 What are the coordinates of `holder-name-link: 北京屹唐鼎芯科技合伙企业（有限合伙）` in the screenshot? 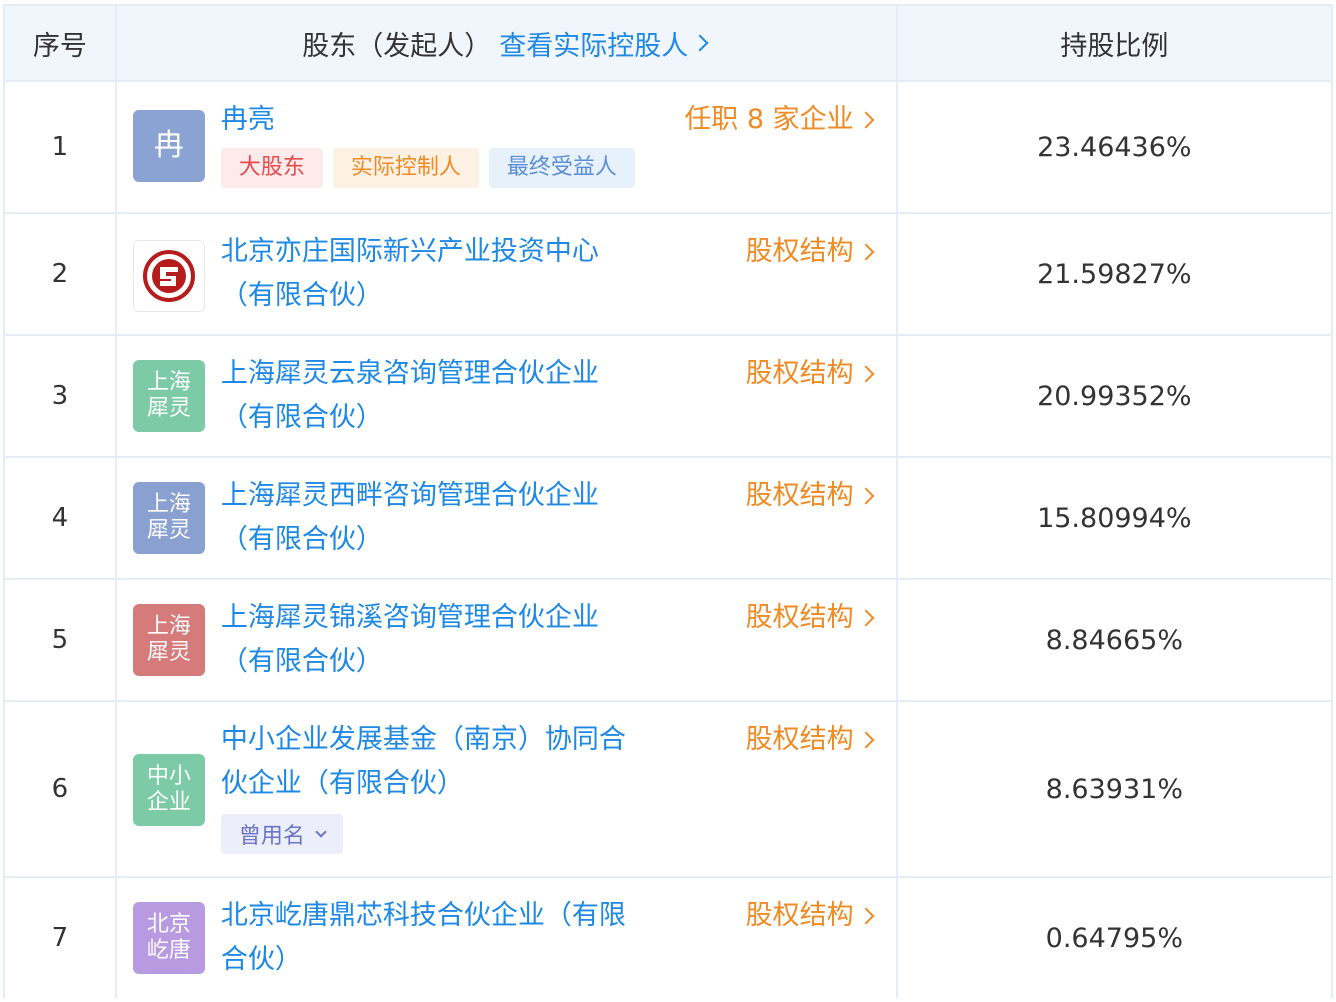 It's located at (436, 938).